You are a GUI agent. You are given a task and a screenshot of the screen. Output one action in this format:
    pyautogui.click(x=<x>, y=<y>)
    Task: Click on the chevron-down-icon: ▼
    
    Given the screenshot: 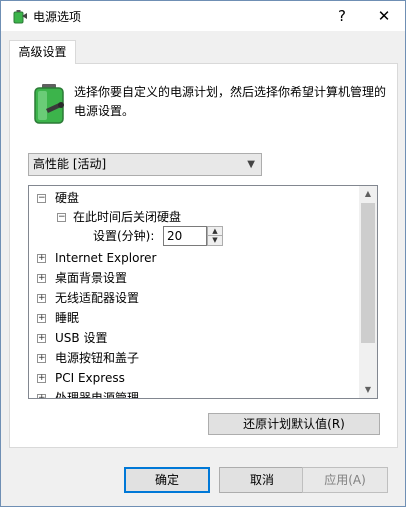 What is the action you would take?
    pyautogui.click(x=251, y=164)
    